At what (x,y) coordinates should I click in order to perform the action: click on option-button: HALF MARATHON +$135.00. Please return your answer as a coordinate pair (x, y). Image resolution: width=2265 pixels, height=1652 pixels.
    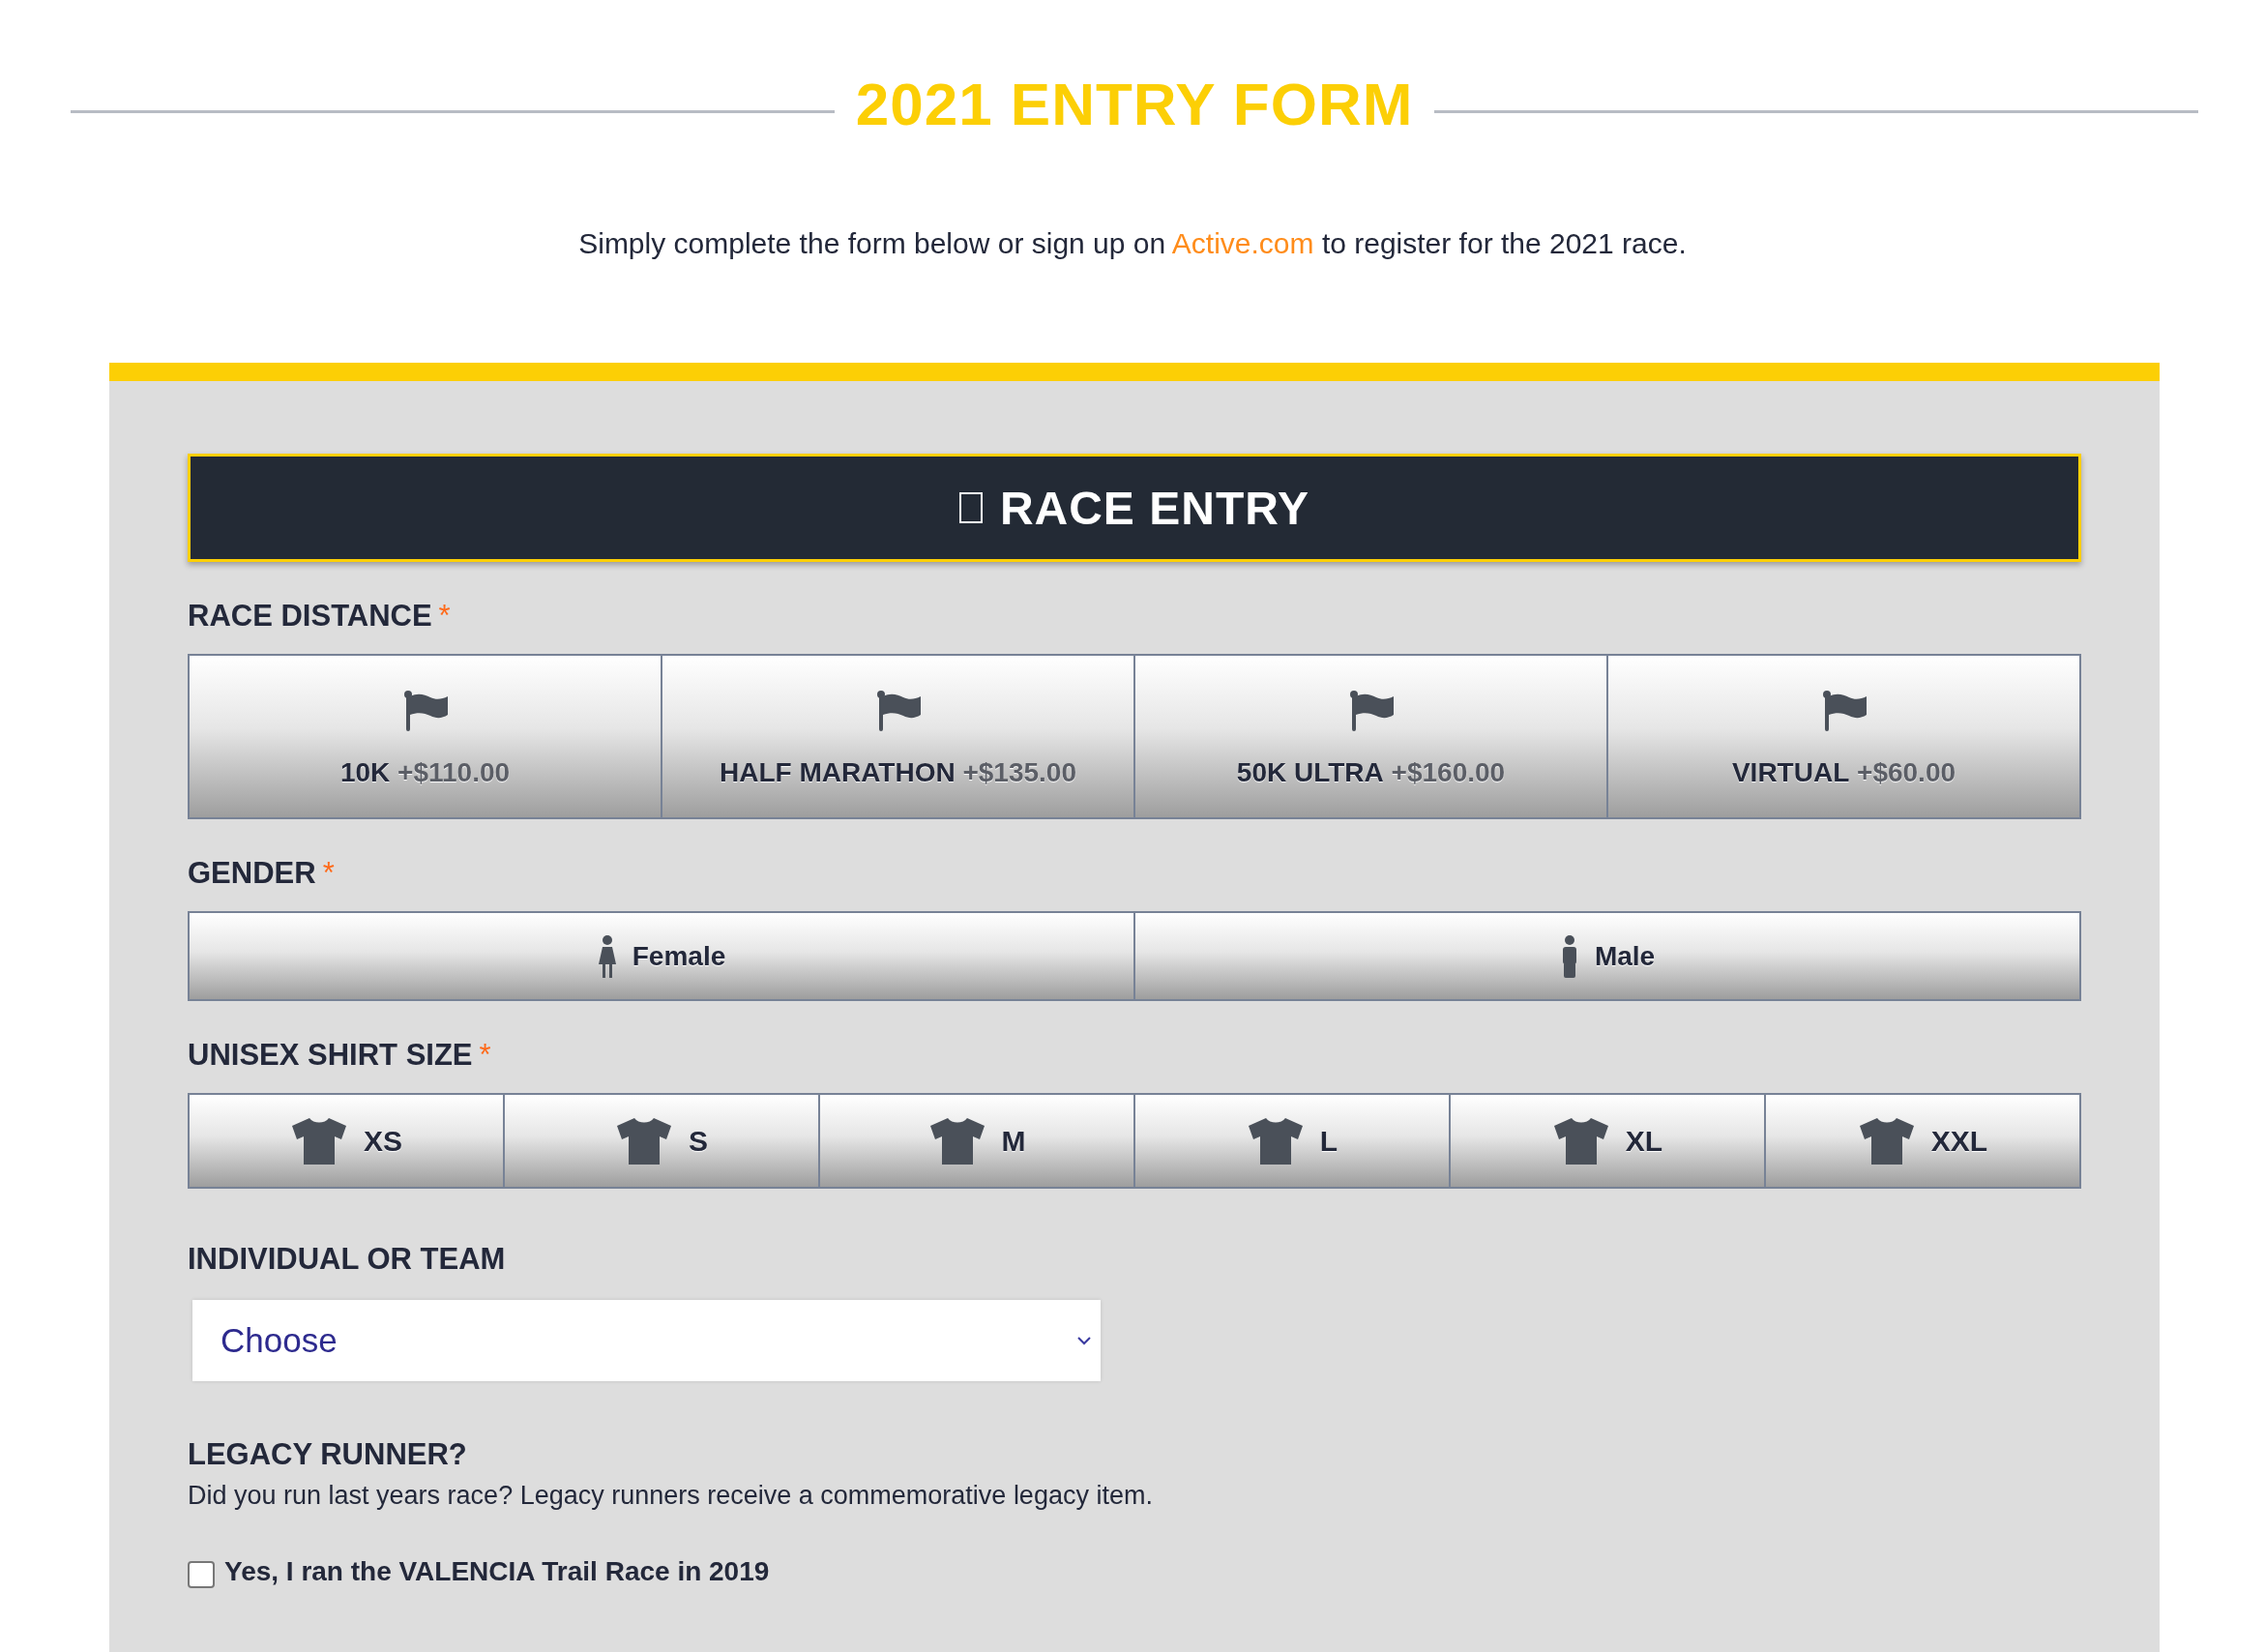
    Looking at the image, I should click on (898, 736).